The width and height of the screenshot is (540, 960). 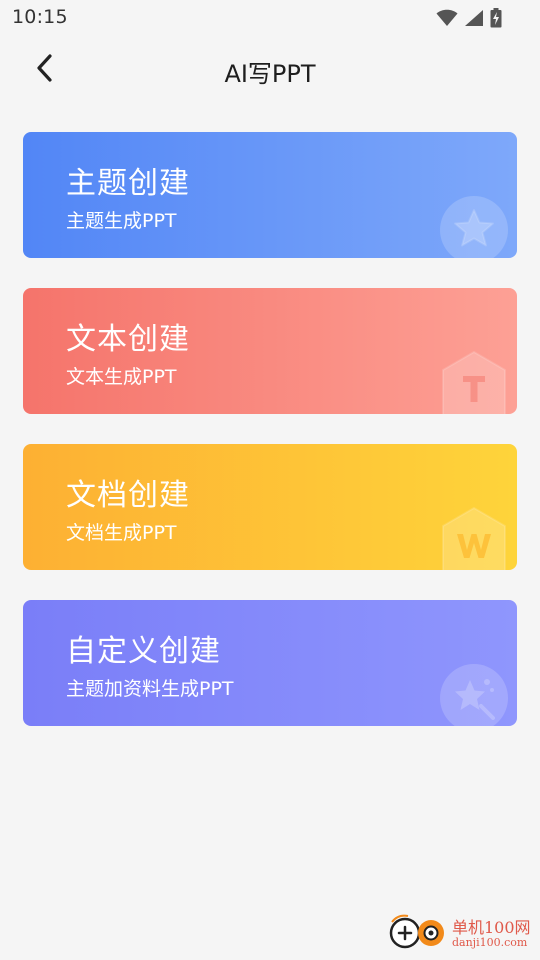 I want to click on page-title: AI写PPT, so click(x=270, y=74).